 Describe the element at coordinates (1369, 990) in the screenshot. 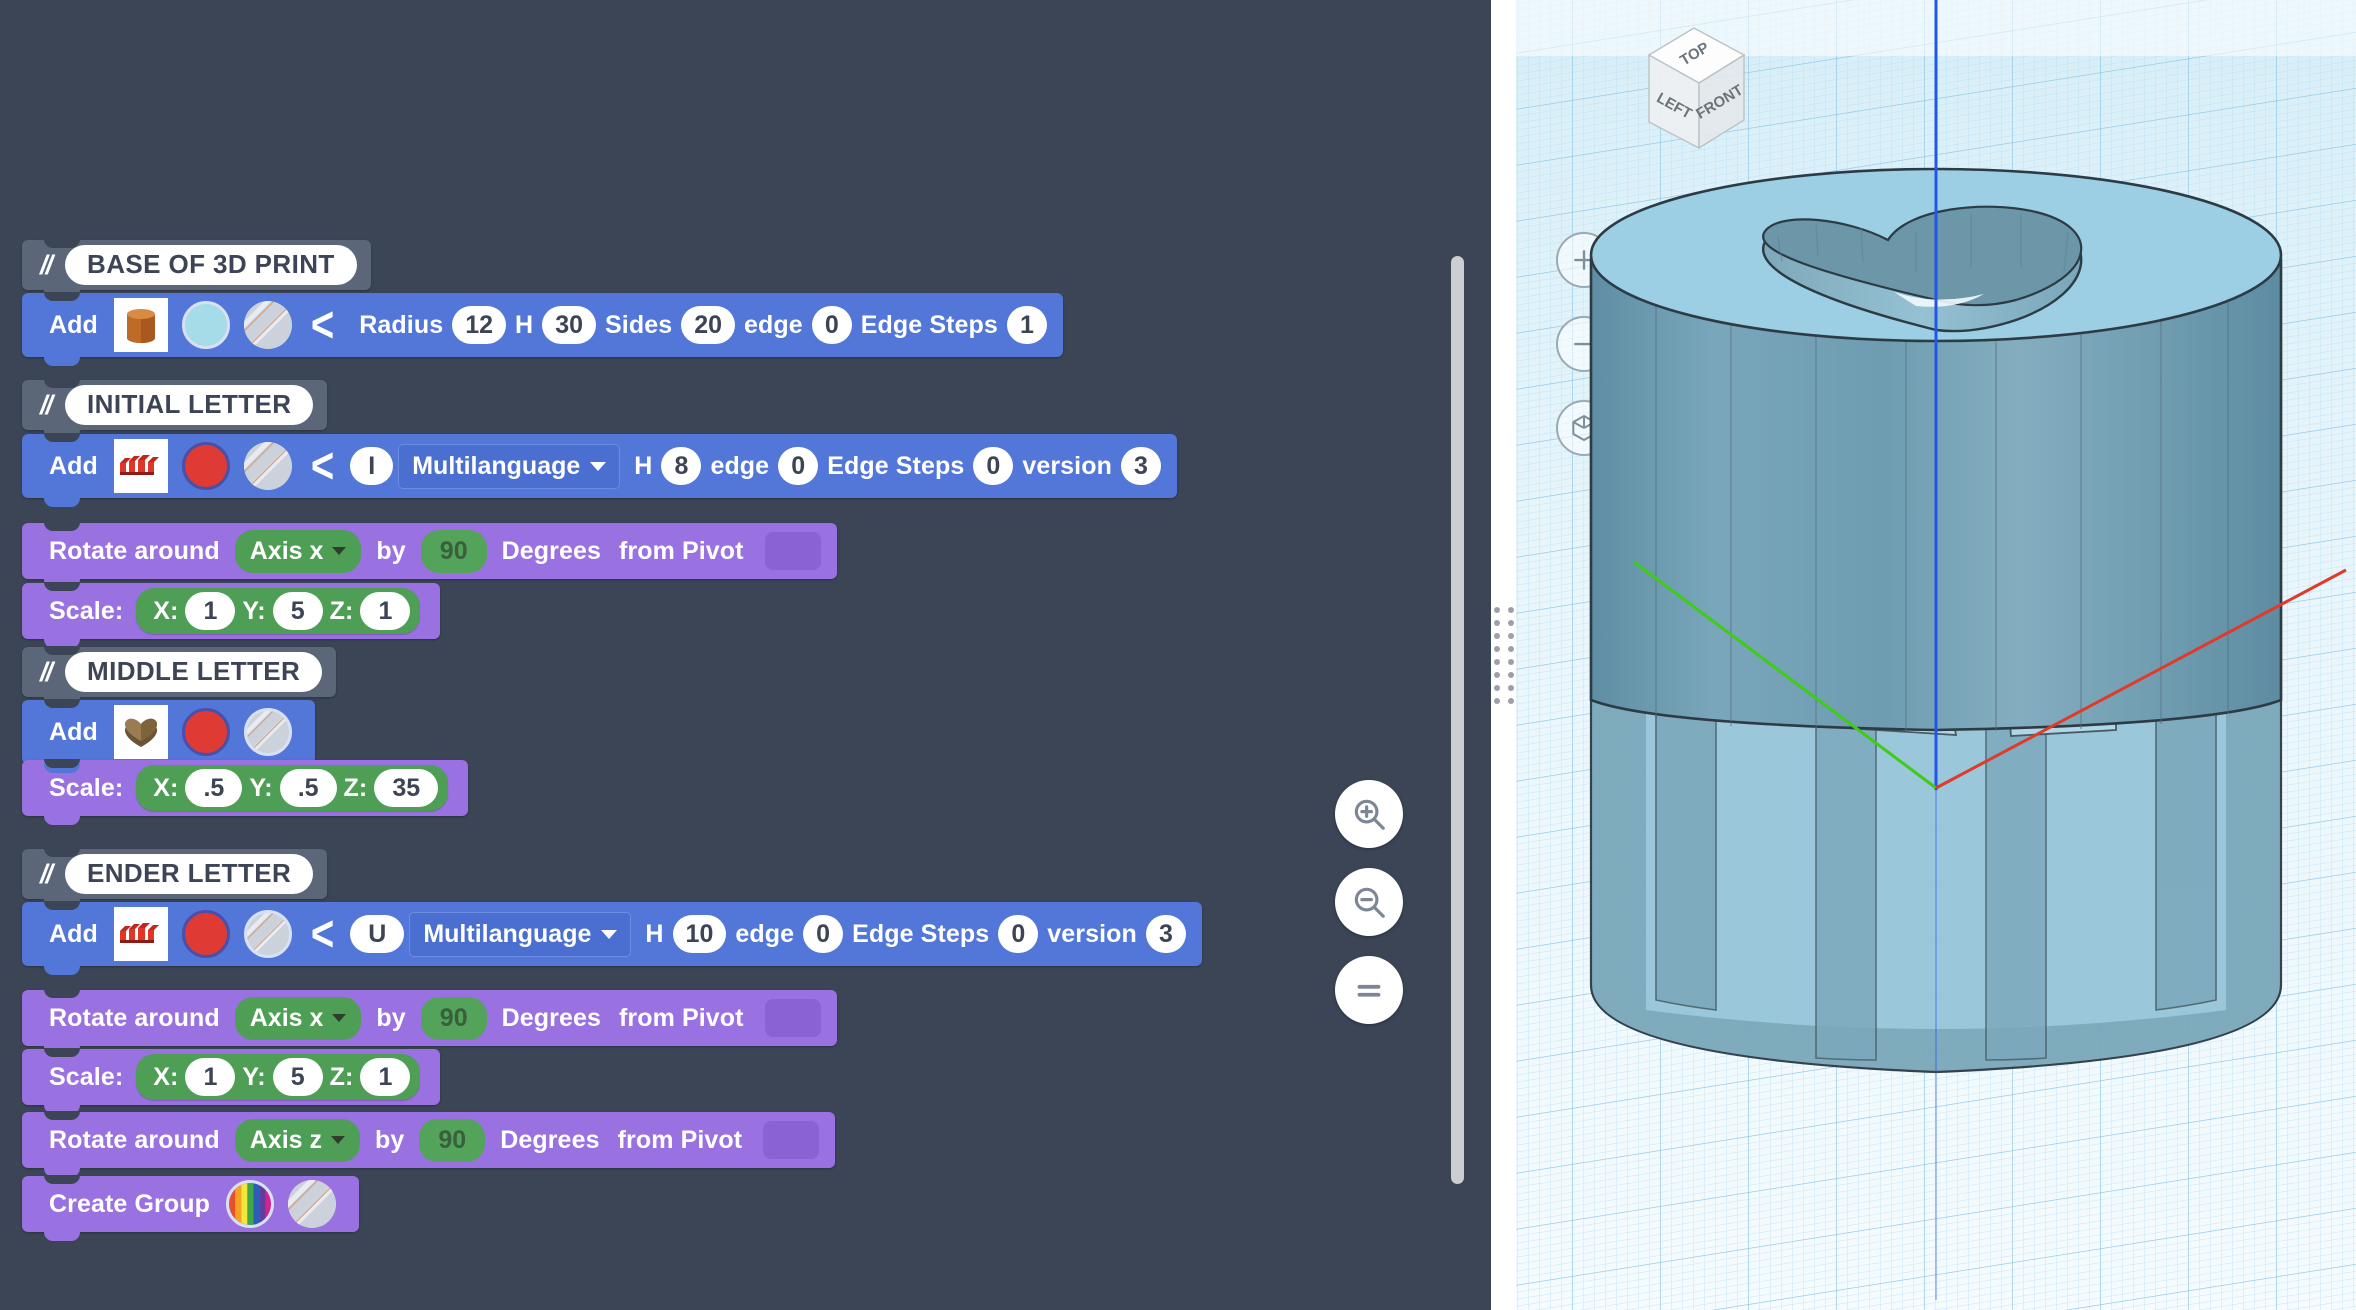

I see `workspace-zoom-reset-button` at that location.